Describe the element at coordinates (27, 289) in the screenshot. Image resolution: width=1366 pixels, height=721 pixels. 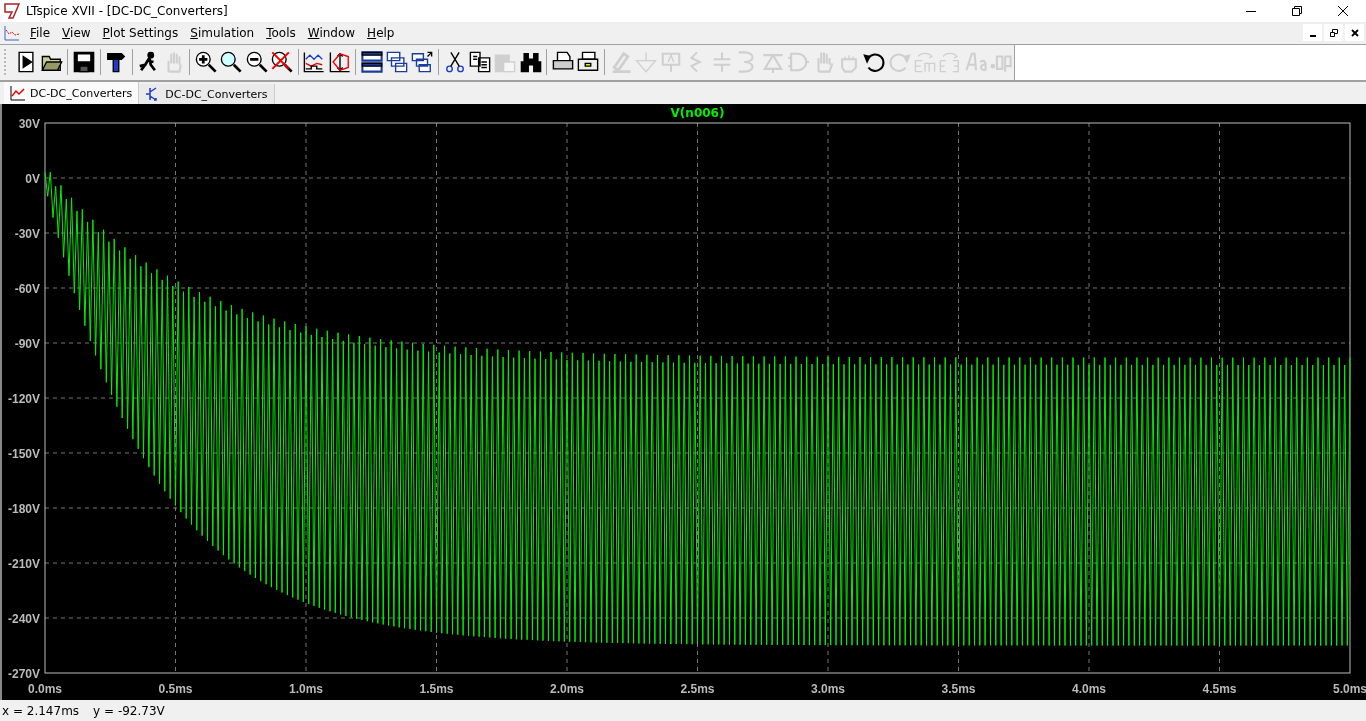
I see `y-axis-label: -60V` at that location.